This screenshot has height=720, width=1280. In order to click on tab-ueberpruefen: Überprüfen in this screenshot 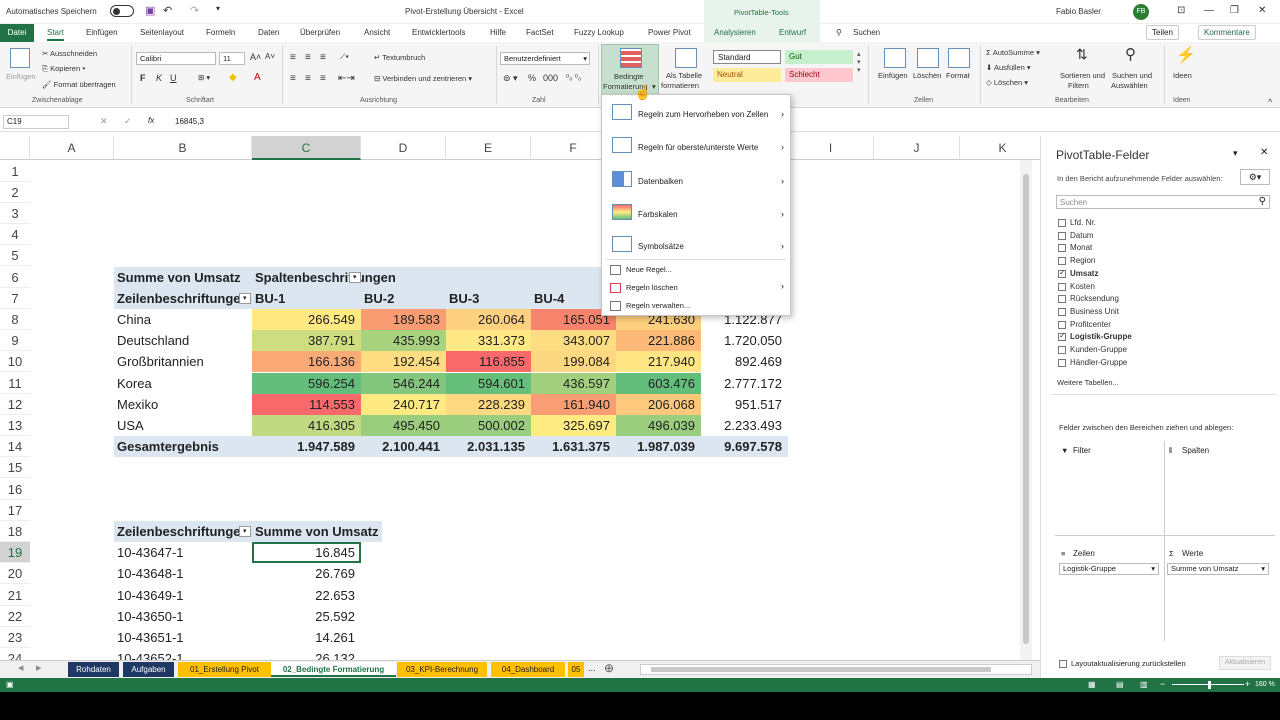, I will do `click(320, 32)`.